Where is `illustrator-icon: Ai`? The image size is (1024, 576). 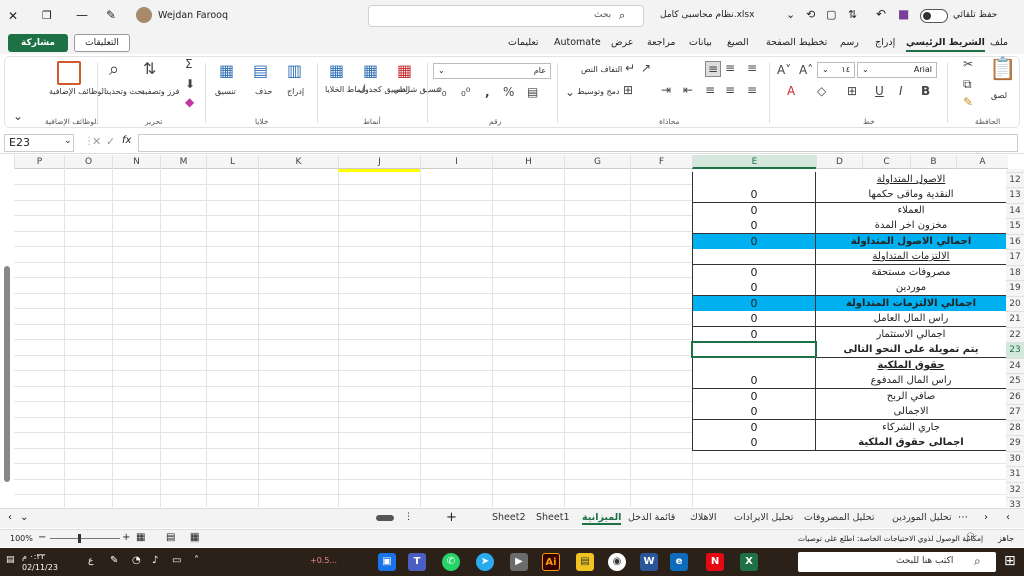
illustrator-icon: Ai is located at coordinates (551, 562).